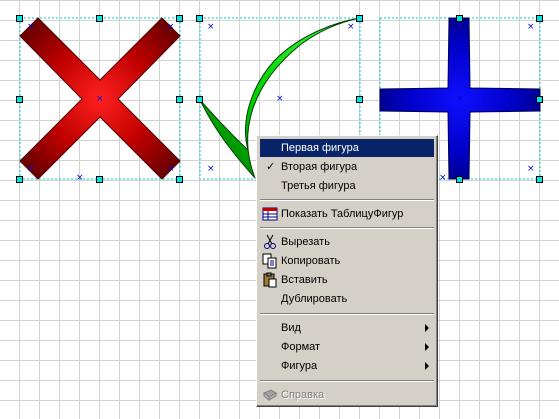 This screenshot has width=559, height=419. I want to click on menu-item-show-shape-table: Показать ТаблицуФигур, so click(347, 214).